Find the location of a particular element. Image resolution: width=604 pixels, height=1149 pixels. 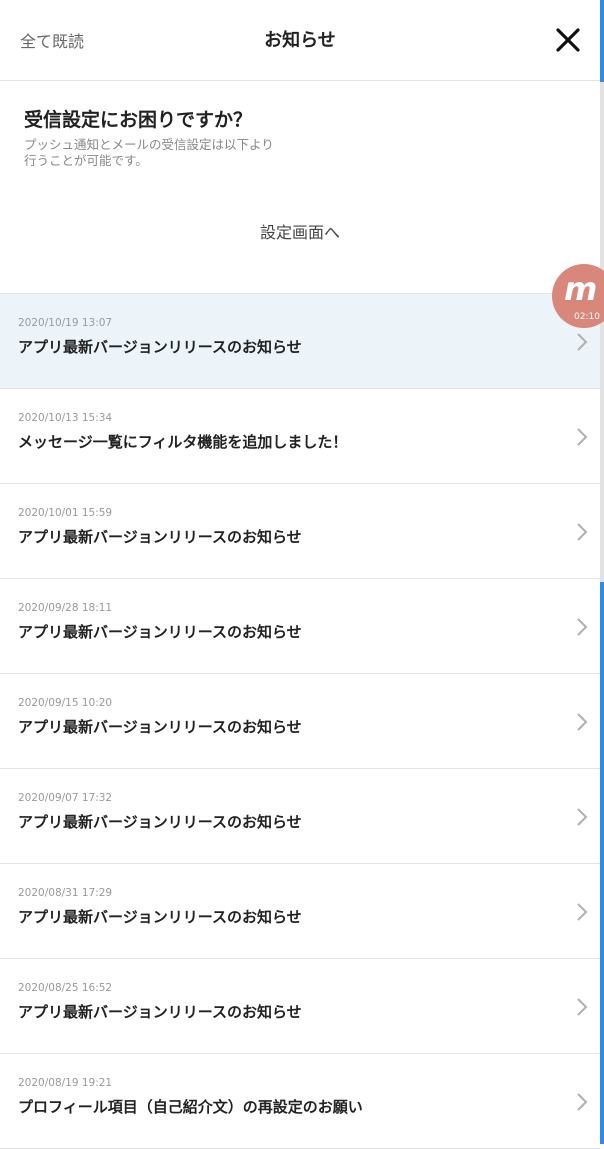

notification-date: 2020/08/31 17:29 is located at coordinates (65, 893).